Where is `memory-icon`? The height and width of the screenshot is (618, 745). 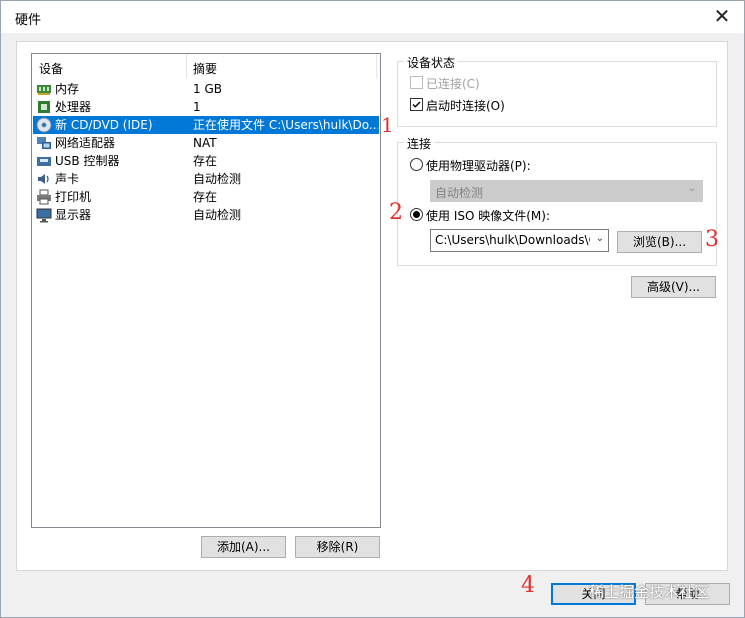
memory-icon is located at coordinates (44, 90).